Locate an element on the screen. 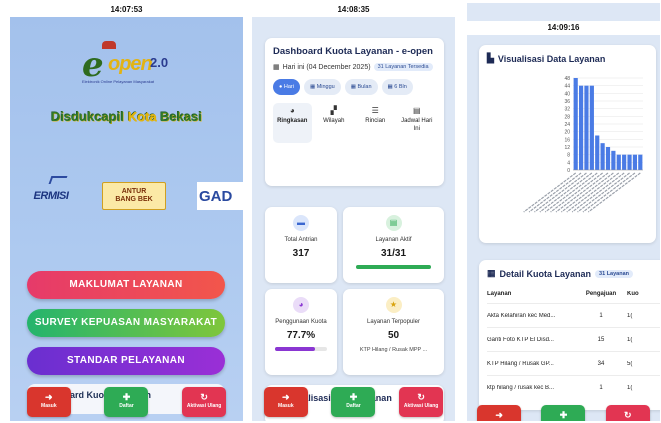  cell-pengajuan: 1 is located at coordinates (601, 315).